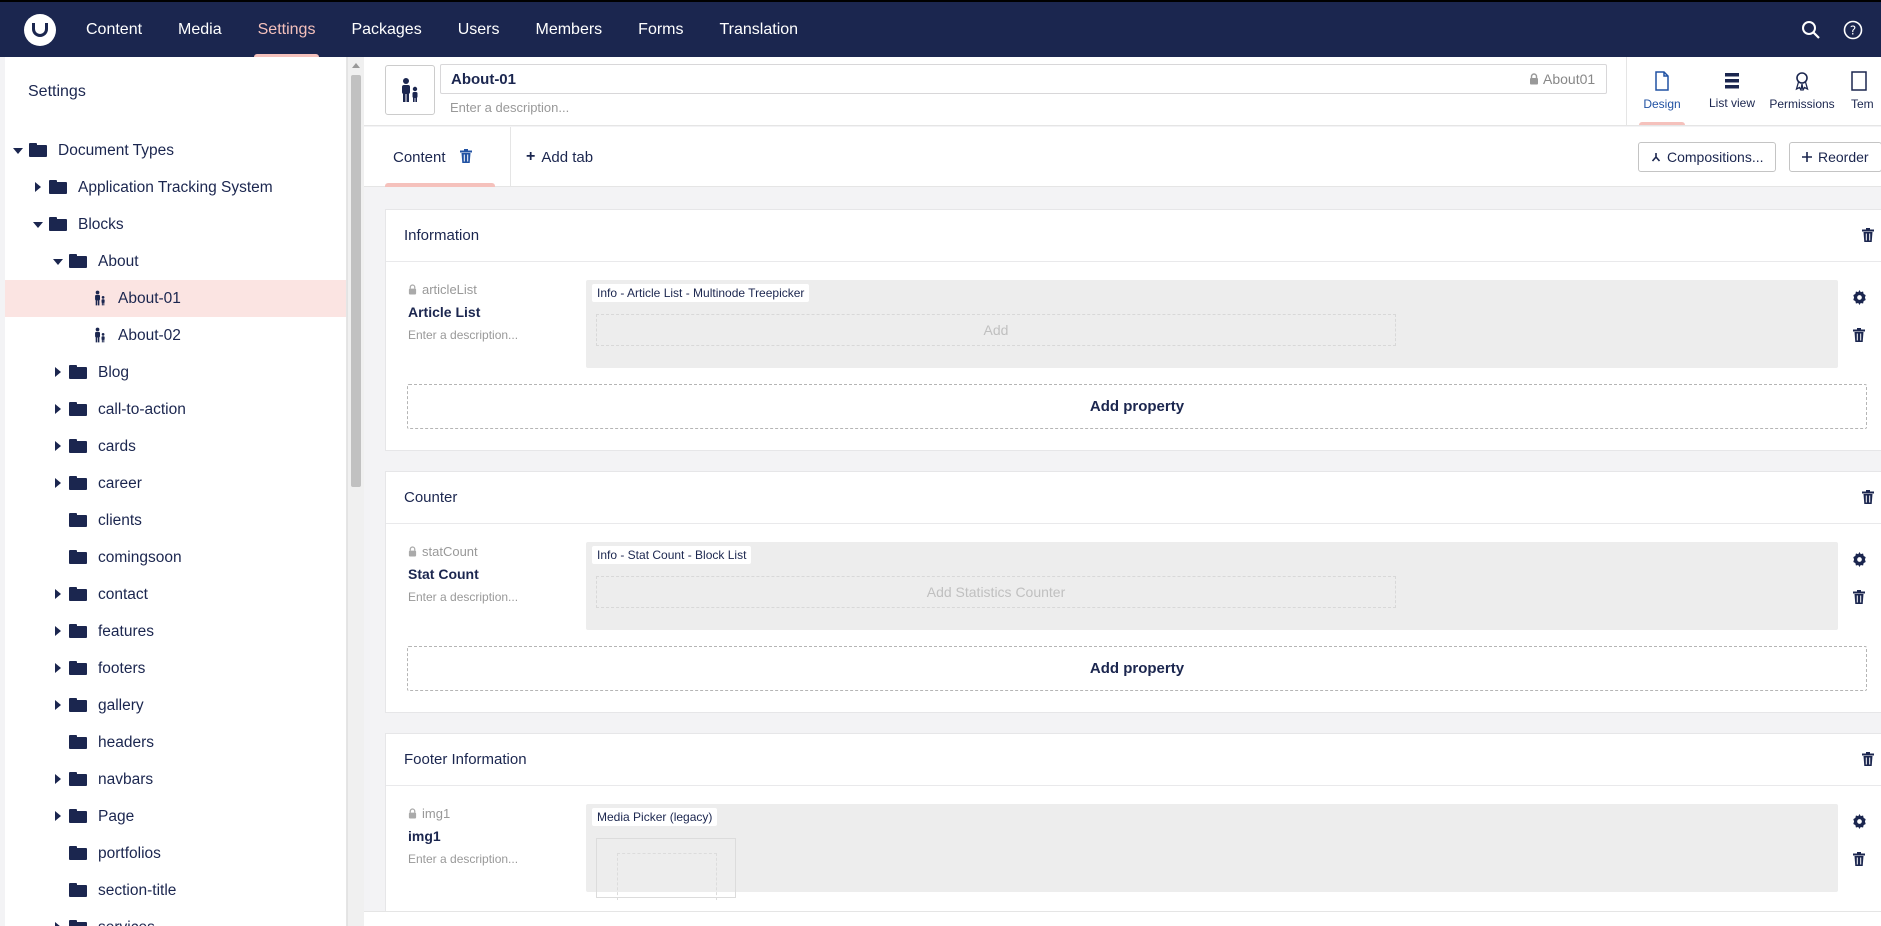 The height and width of the screenshot is (926, 1881). What do you see at coordinates (200, 29) in the screenshot?
I see `nav-media: Media` at bounding box center [200, 29].